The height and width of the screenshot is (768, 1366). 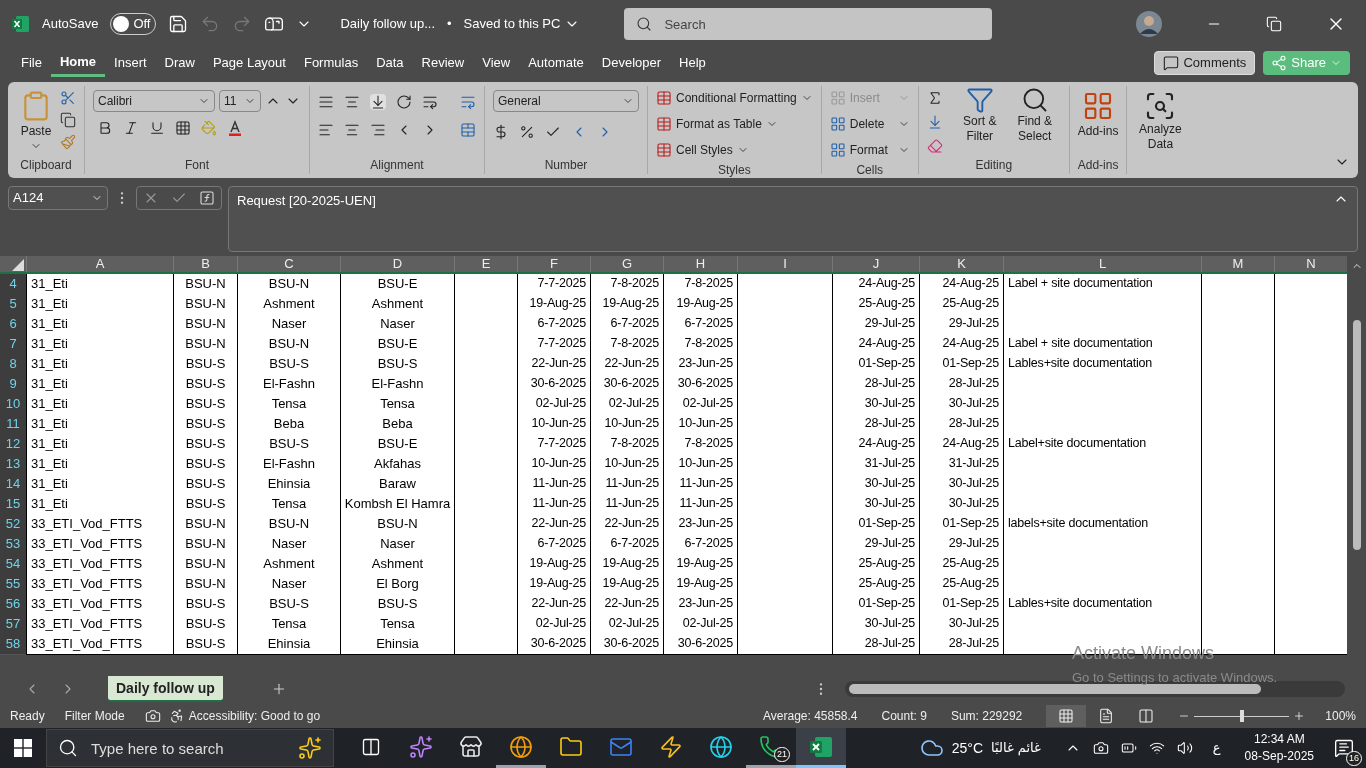 What do you see at coordinates (1149, 24) in the screenshot?
I see `avatar` at bounding box center [1149, 24].